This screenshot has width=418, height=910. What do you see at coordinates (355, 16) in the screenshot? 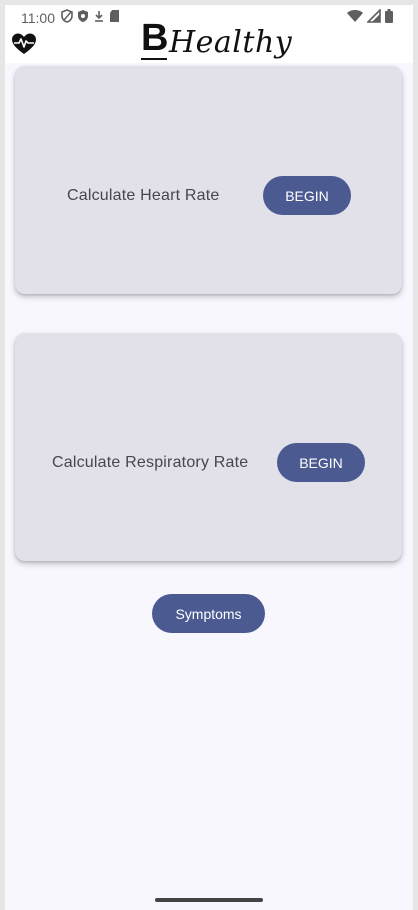
I see `wifi-icon` at bounding box center [355, 16].